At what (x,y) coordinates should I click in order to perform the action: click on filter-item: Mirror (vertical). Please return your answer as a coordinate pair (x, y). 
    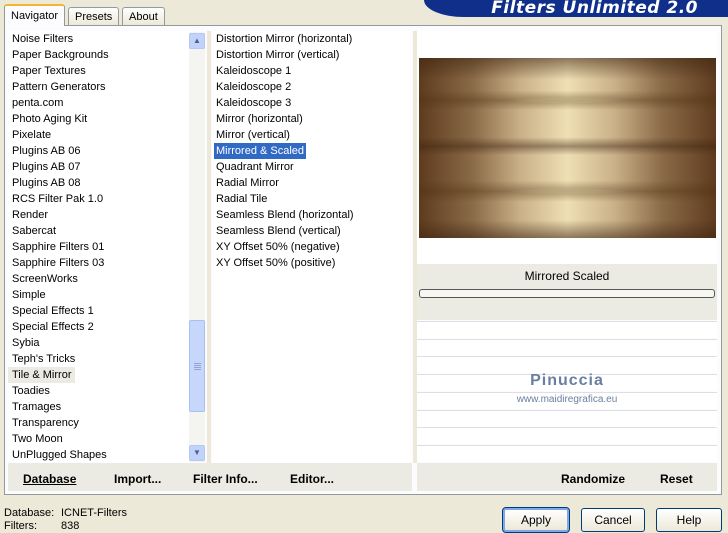
    Looking at the image, I should click on (312, 135).